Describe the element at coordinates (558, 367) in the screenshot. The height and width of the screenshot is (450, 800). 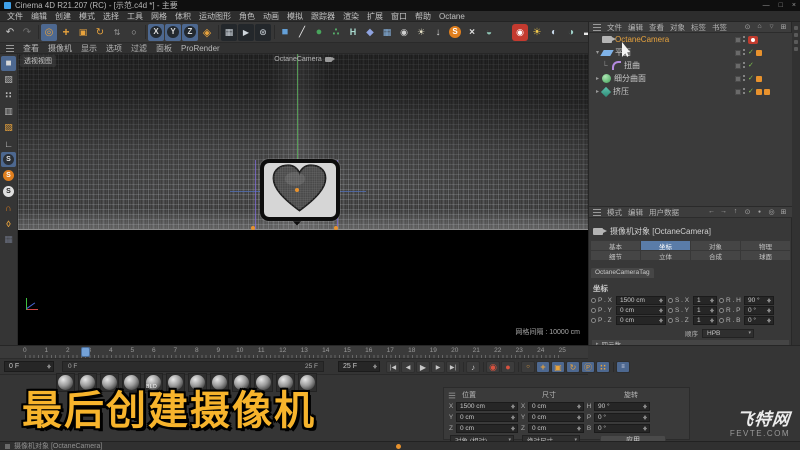
I see `key-scale-icon` at that location.